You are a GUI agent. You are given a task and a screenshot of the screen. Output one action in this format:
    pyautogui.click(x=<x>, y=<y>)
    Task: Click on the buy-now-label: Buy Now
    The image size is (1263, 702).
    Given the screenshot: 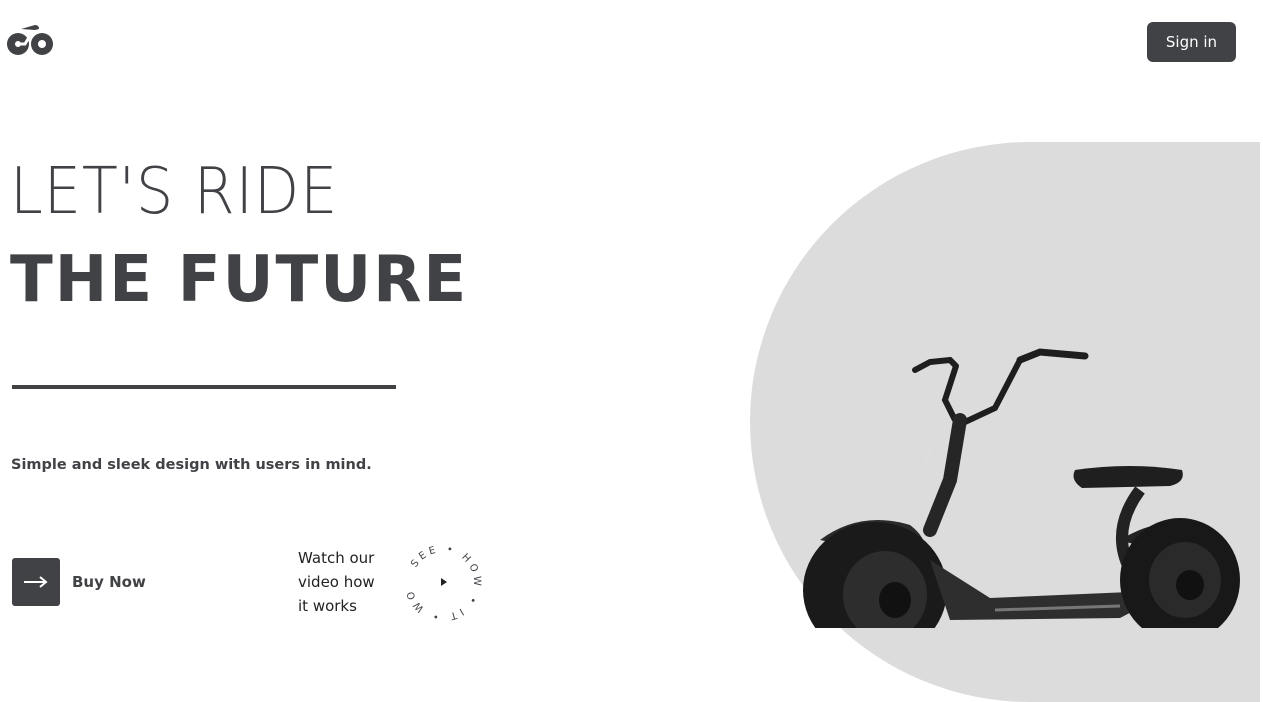 What is the action you would take?
    pyautogui.click(x=109, y=582)
    